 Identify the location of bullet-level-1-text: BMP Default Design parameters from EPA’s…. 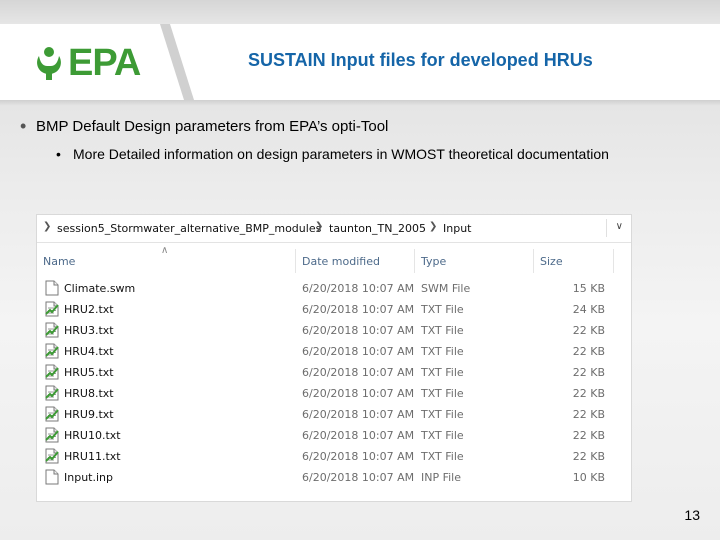
(212, 126).